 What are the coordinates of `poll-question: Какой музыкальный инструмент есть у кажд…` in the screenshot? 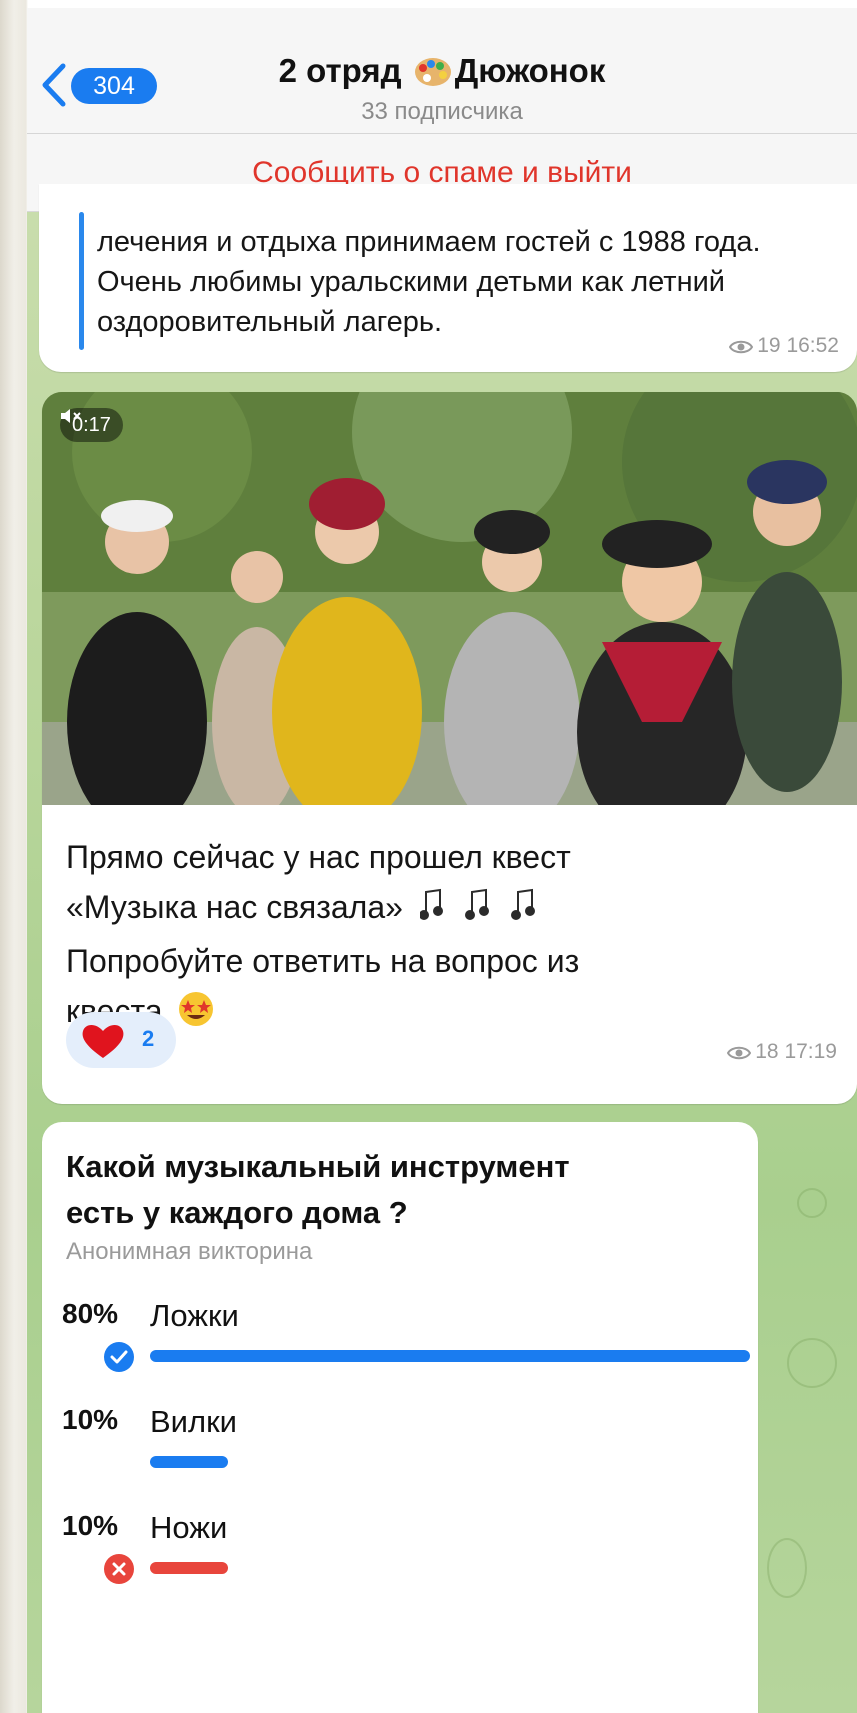 It's located at (406, 1190).